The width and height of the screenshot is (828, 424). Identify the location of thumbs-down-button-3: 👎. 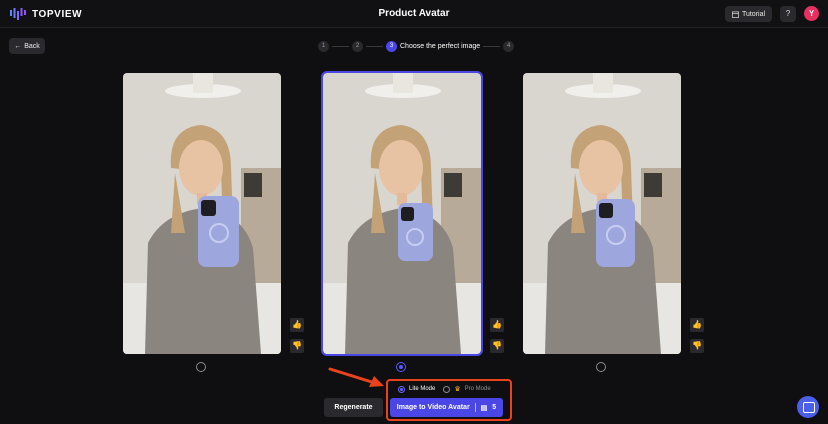
(697, 346).